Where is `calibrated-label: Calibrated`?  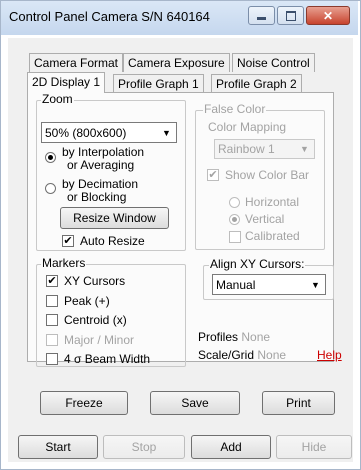
calibrated-label: Calibrated is located at coordinates (272, 236).